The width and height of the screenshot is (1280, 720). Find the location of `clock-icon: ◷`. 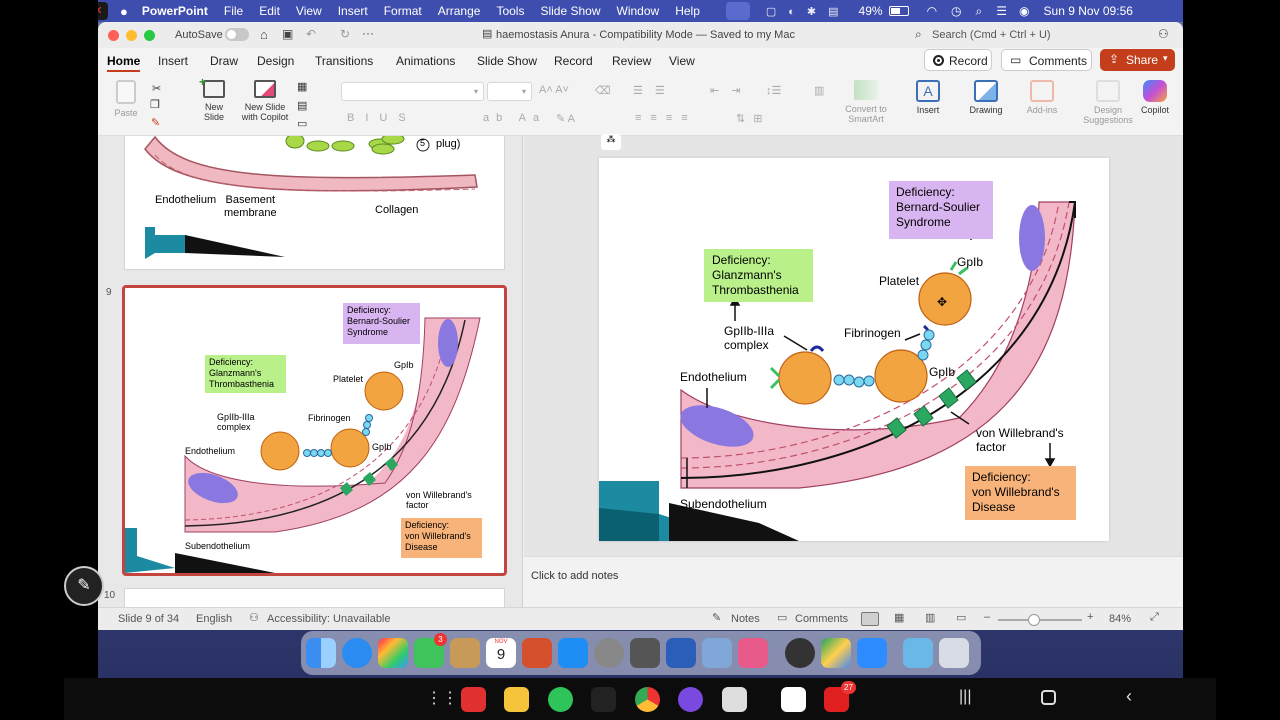

clock-icon: ◷ is located at coordinates (956, 11).